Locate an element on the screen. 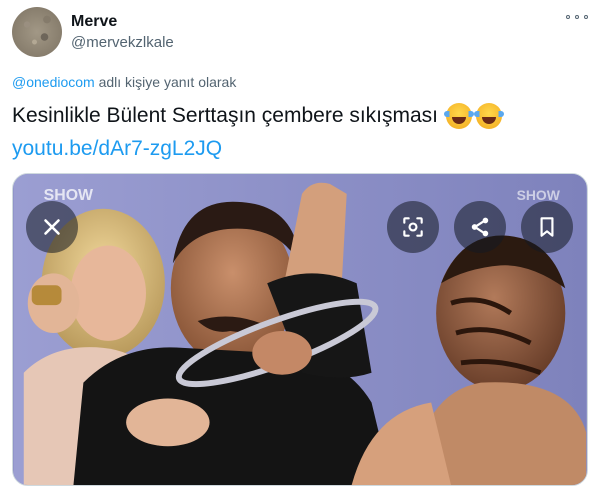  avatar is located at coordinates (37, 32).